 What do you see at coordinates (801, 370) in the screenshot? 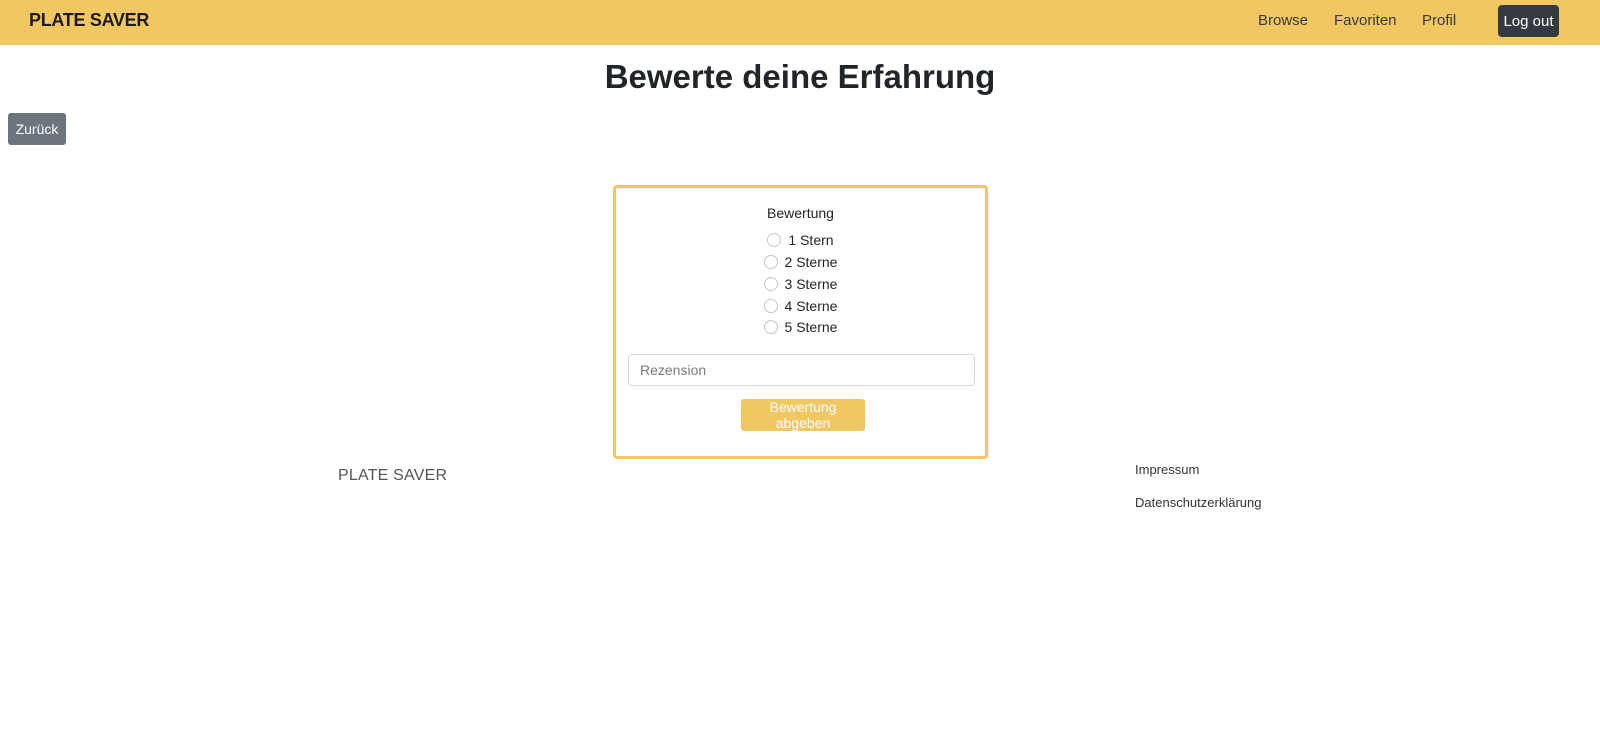
I see `review-input` at bounding box center [801, 370].